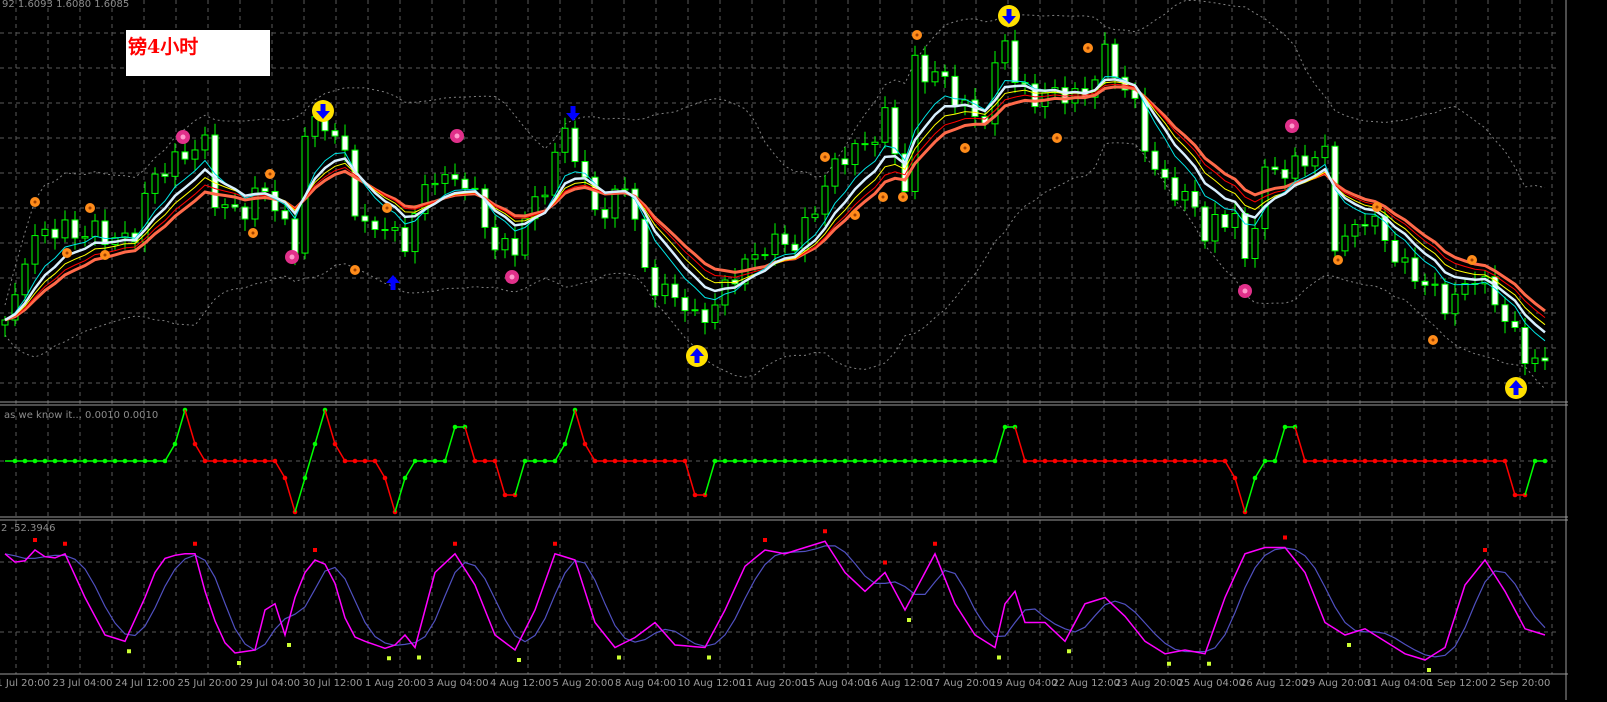  Describe the element at coordinates (1520, 683) in the screenshot. I see `time-label: 2 Sep 20:00` at that location.